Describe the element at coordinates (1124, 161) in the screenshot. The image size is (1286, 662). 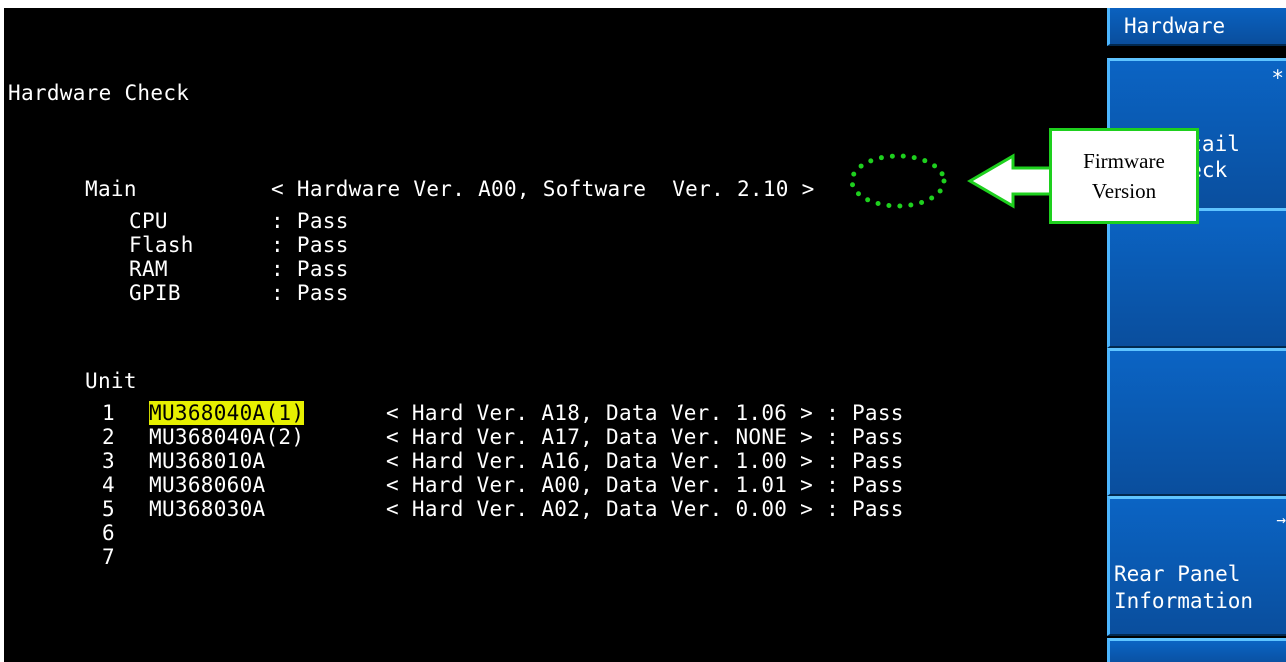
I see `callout-line1: Firmware` at that location.